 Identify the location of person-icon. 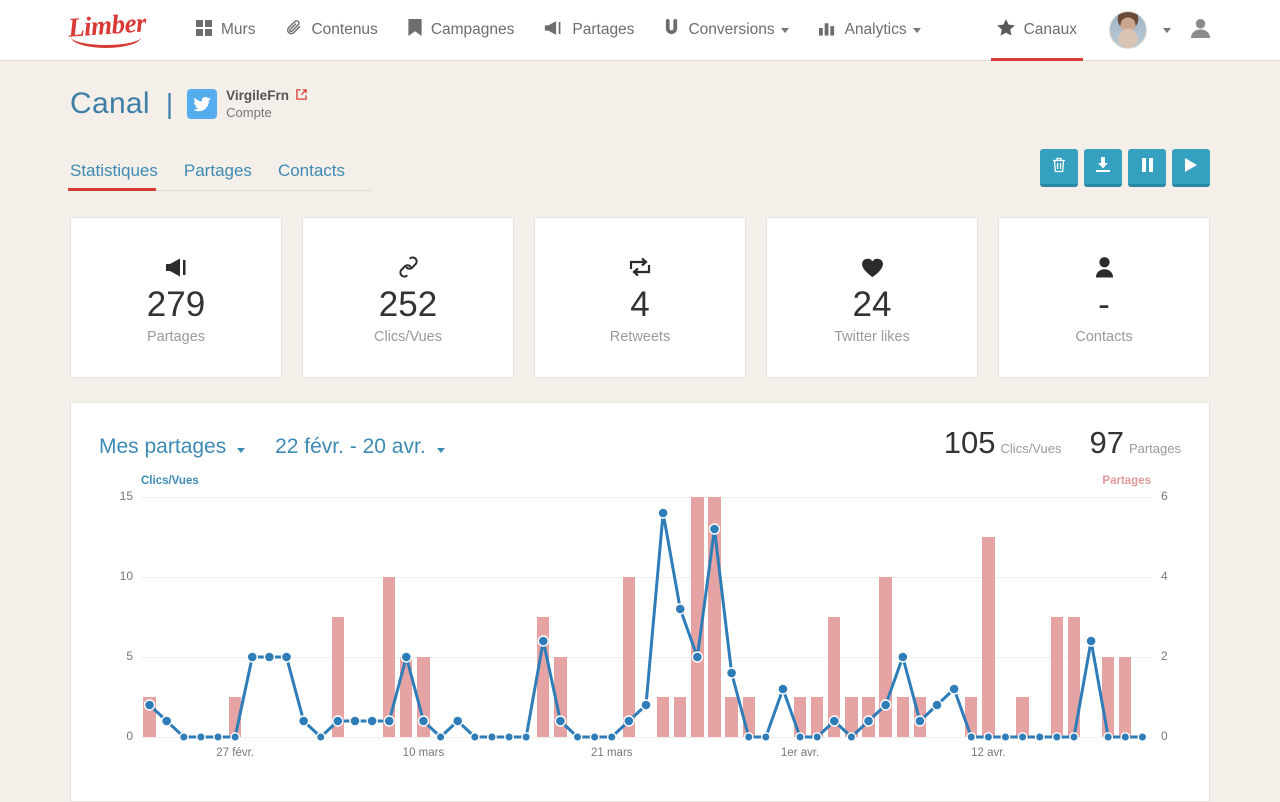
(1200, 30).